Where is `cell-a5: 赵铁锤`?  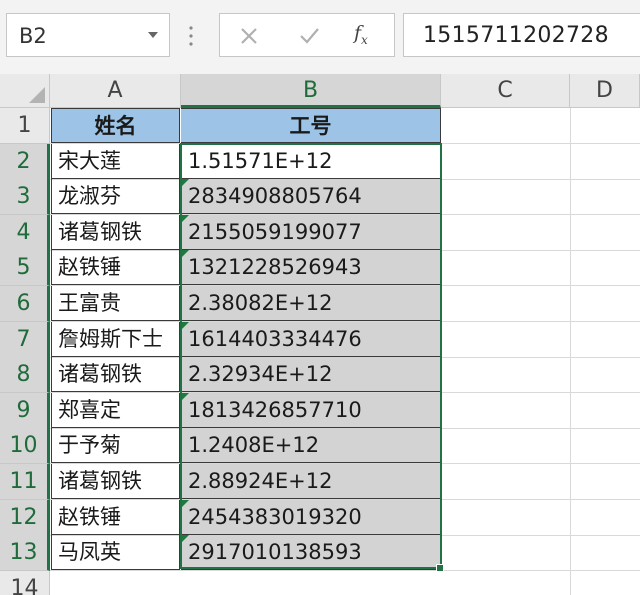
cell-a5: 赵铁锤 is located at coordinates (115, 268).